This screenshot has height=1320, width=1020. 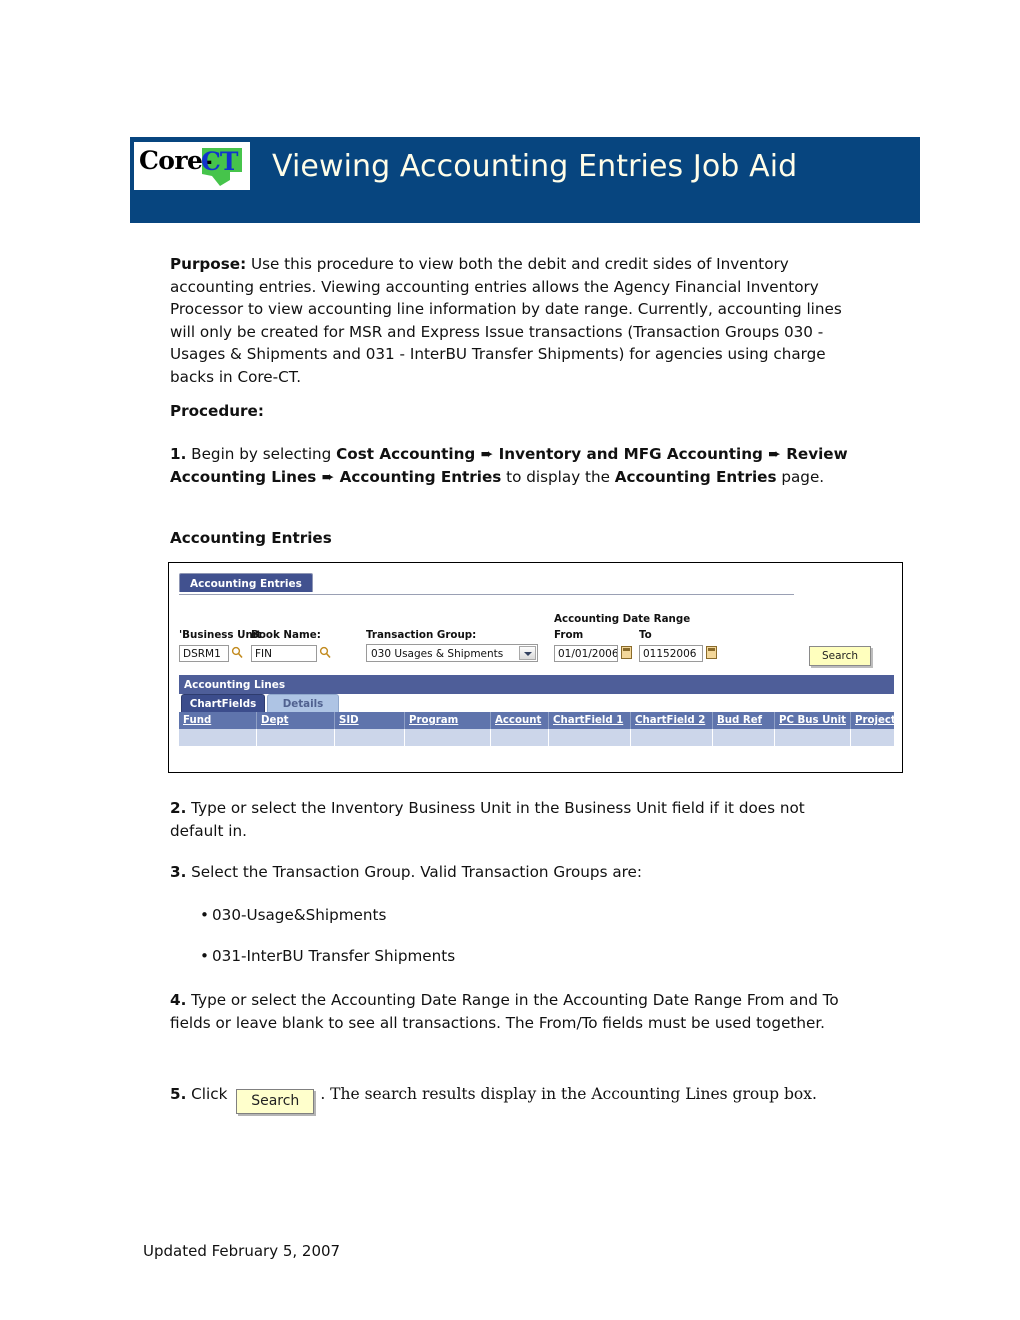 I want to click on book-name-field-group: Book Name: FIN, so click(x=291, y=645).